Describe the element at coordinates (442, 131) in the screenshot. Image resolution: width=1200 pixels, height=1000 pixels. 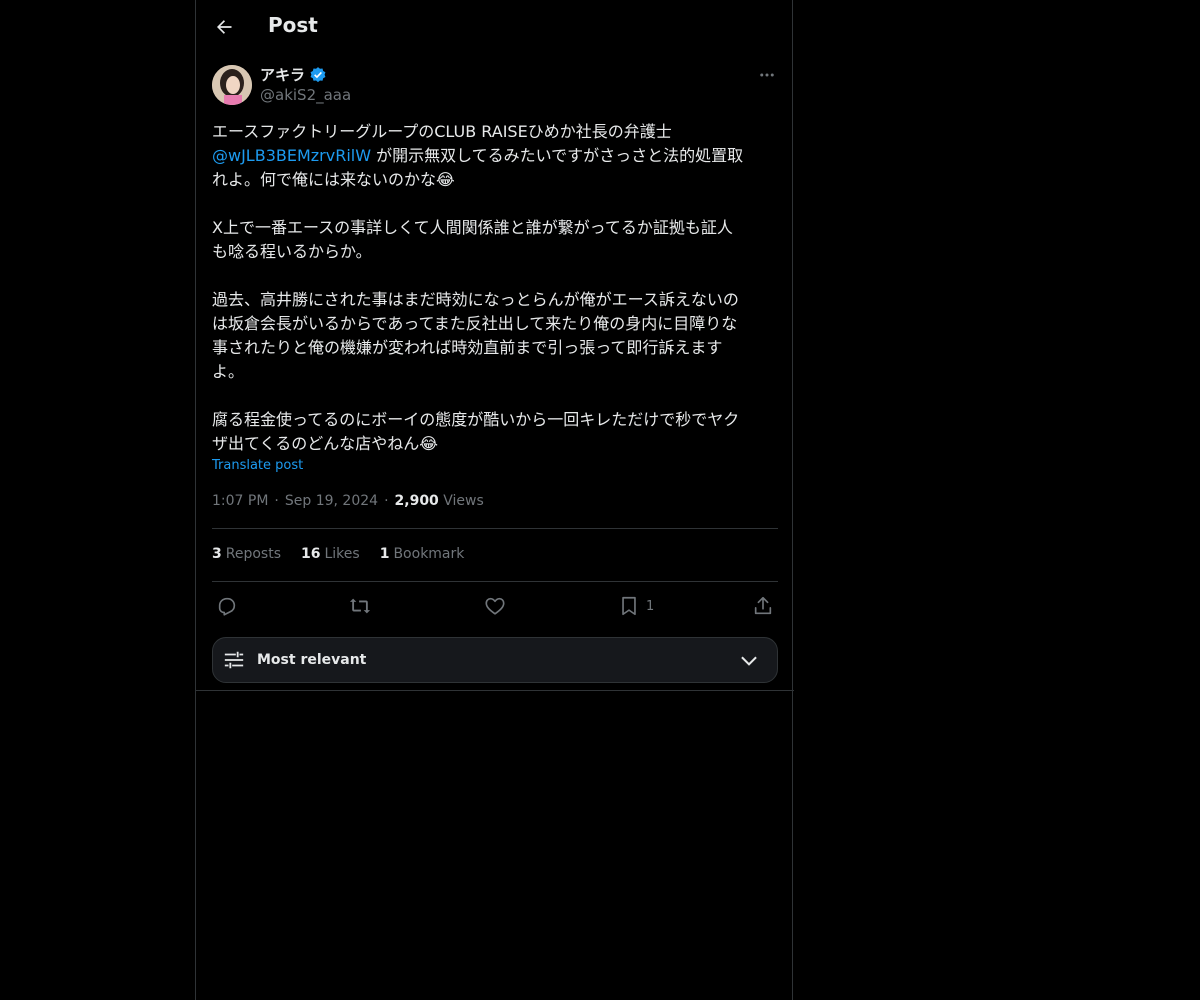
I see `post-text-line: エースファクトリーグループのCLUB RAISEひめか社長の弁護士` at that location.